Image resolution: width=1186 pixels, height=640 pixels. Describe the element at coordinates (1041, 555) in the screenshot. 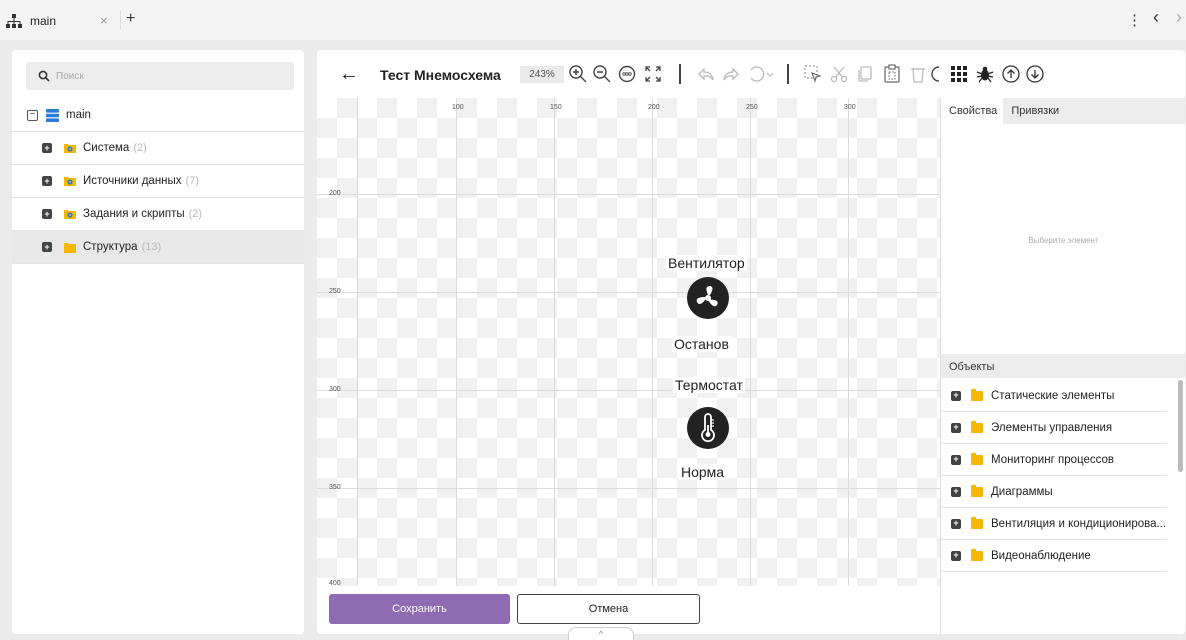

I see `objects-item-label: Видеонаблюдение` at that location.